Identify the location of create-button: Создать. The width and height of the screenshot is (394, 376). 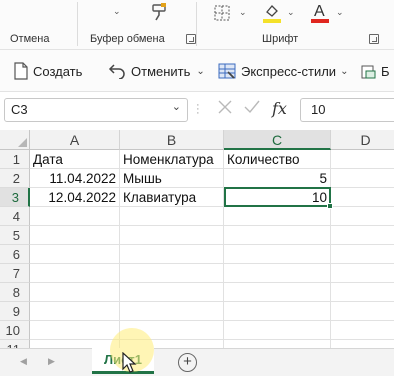
(48, 71).